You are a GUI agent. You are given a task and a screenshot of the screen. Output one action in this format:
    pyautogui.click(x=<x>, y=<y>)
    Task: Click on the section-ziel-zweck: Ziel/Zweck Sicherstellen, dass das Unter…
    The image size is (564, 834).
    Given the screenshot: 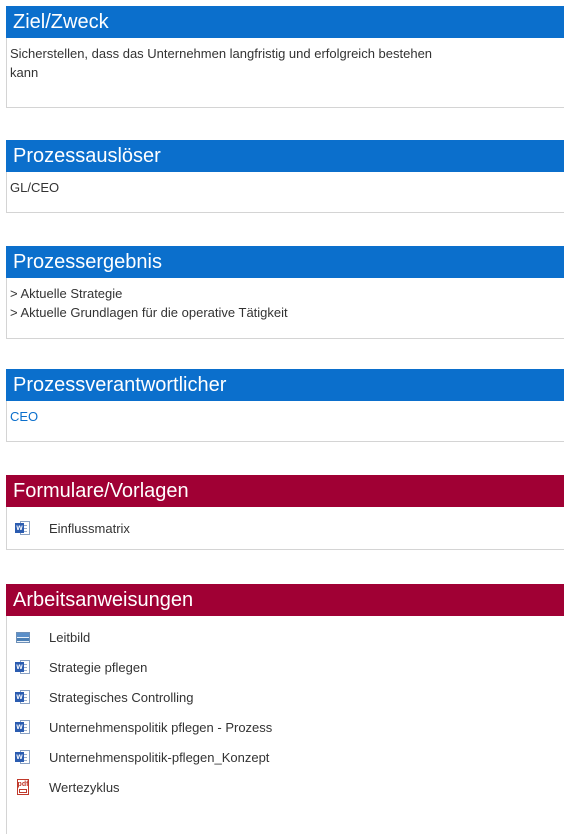 What is the action you would take?
    pyautogui.click(x=285, y=57)
    